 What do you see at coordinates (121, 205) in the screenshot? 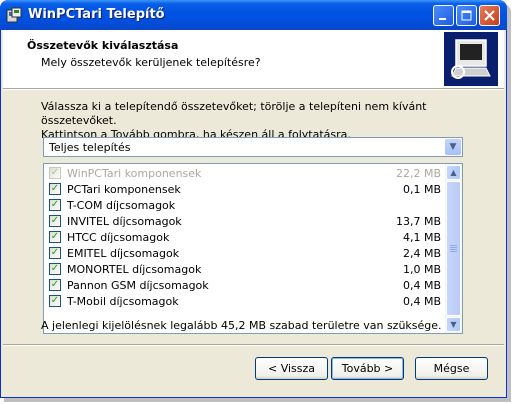
I see `component-name: T-COM díjcsomagok` at bounding box center [121, 205].